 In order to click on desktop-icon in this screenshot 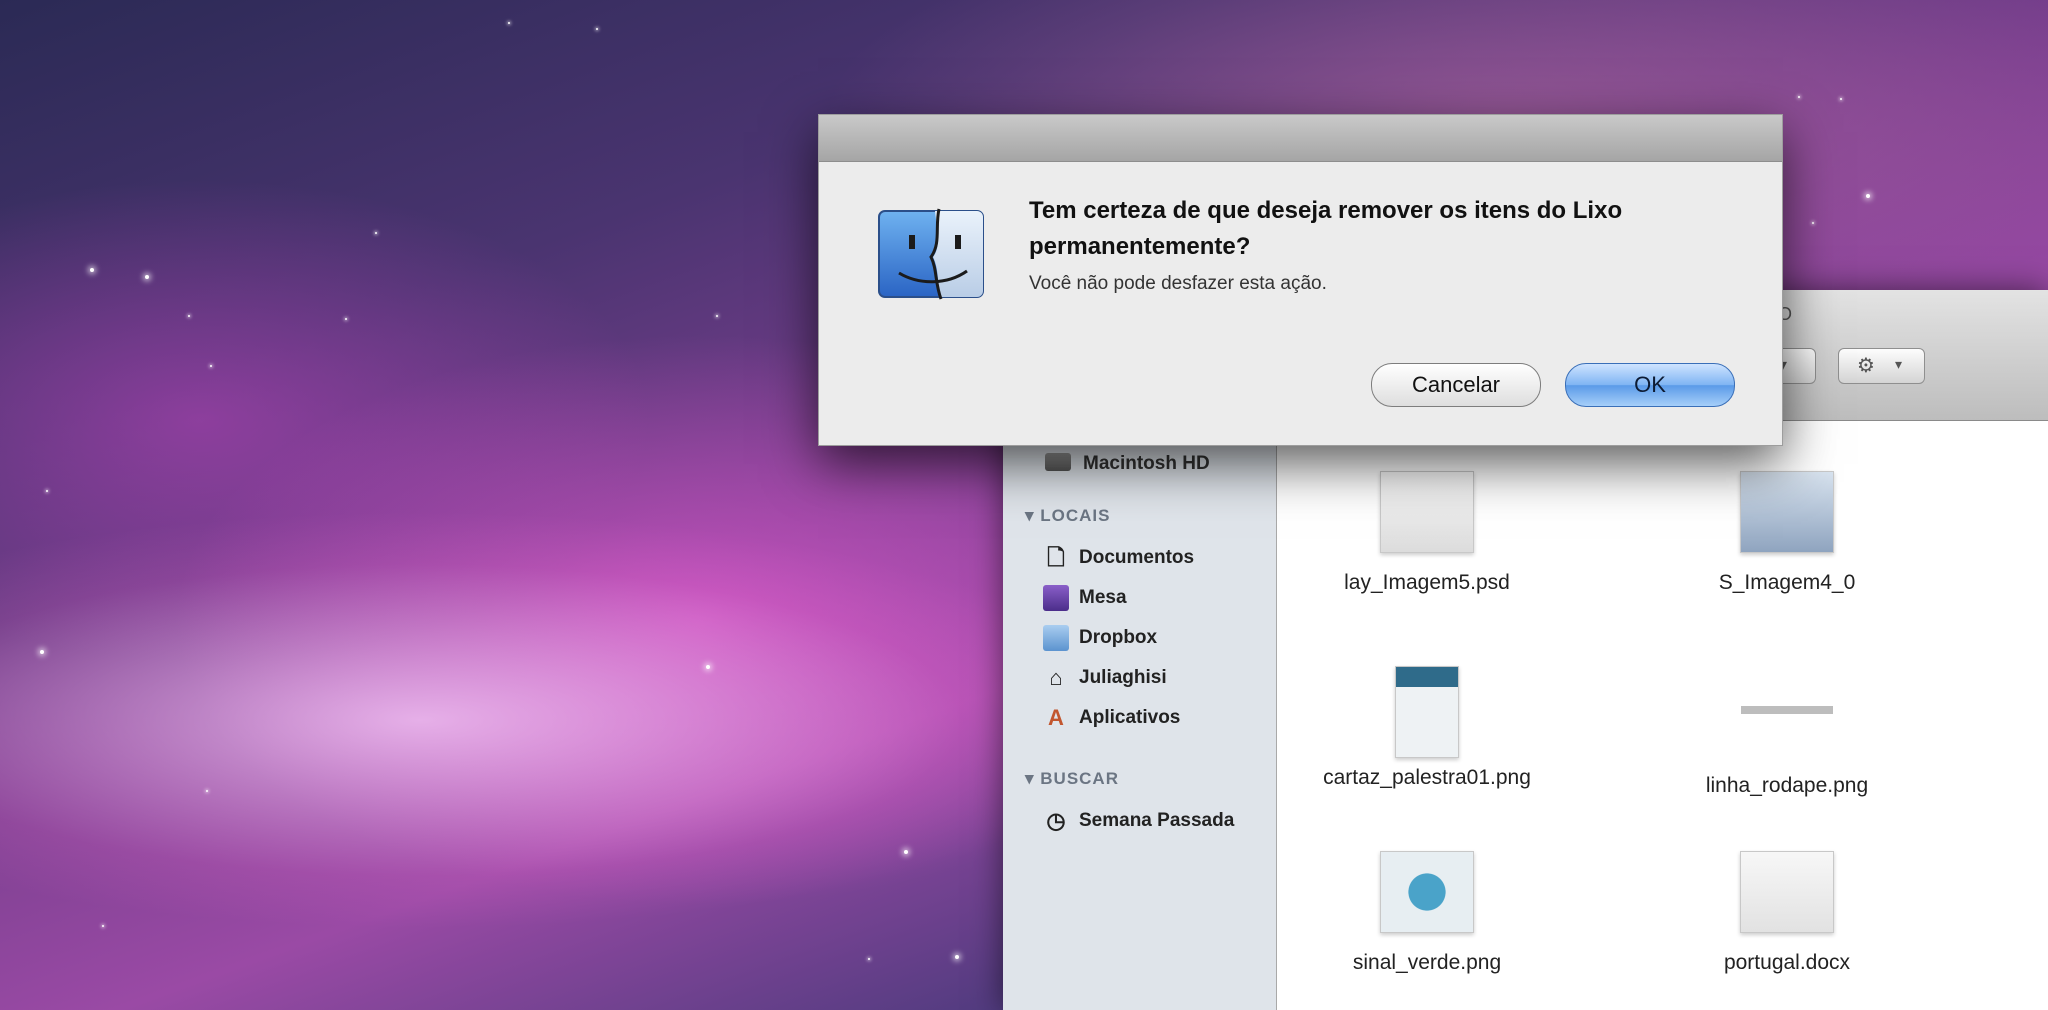, I will do `click(1056, 598)`.